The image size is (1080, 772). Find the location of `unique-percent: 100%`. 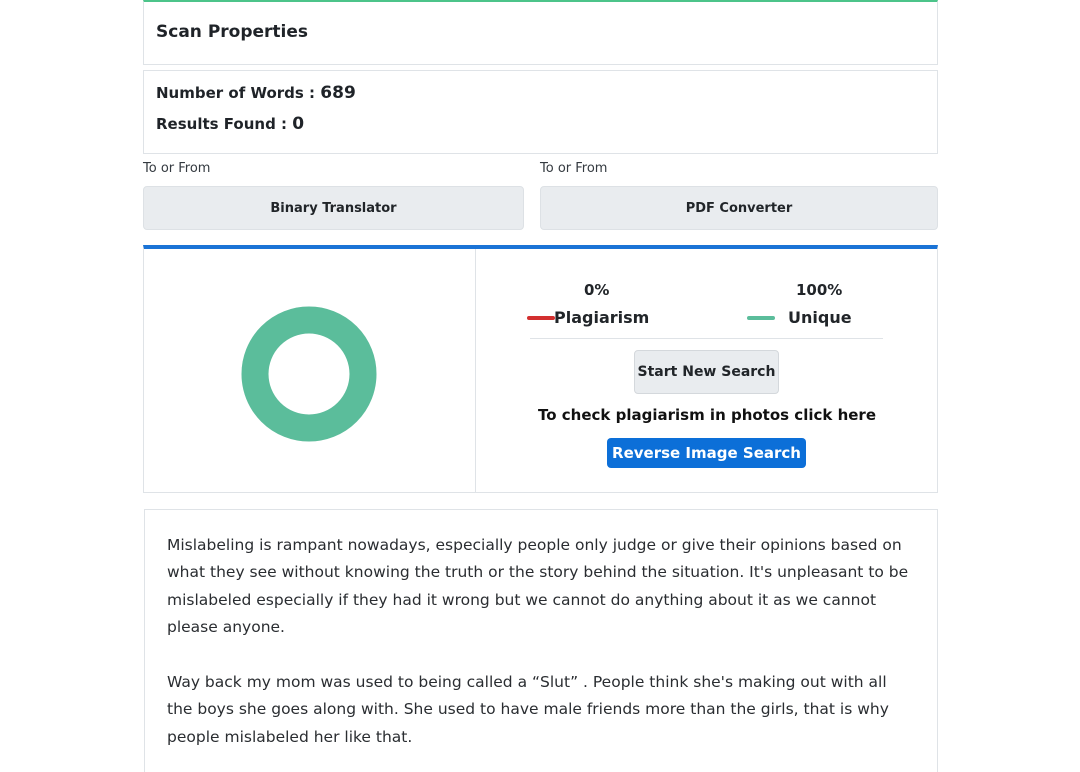

unique-percent: 100% is located at coordinates (819, 290).